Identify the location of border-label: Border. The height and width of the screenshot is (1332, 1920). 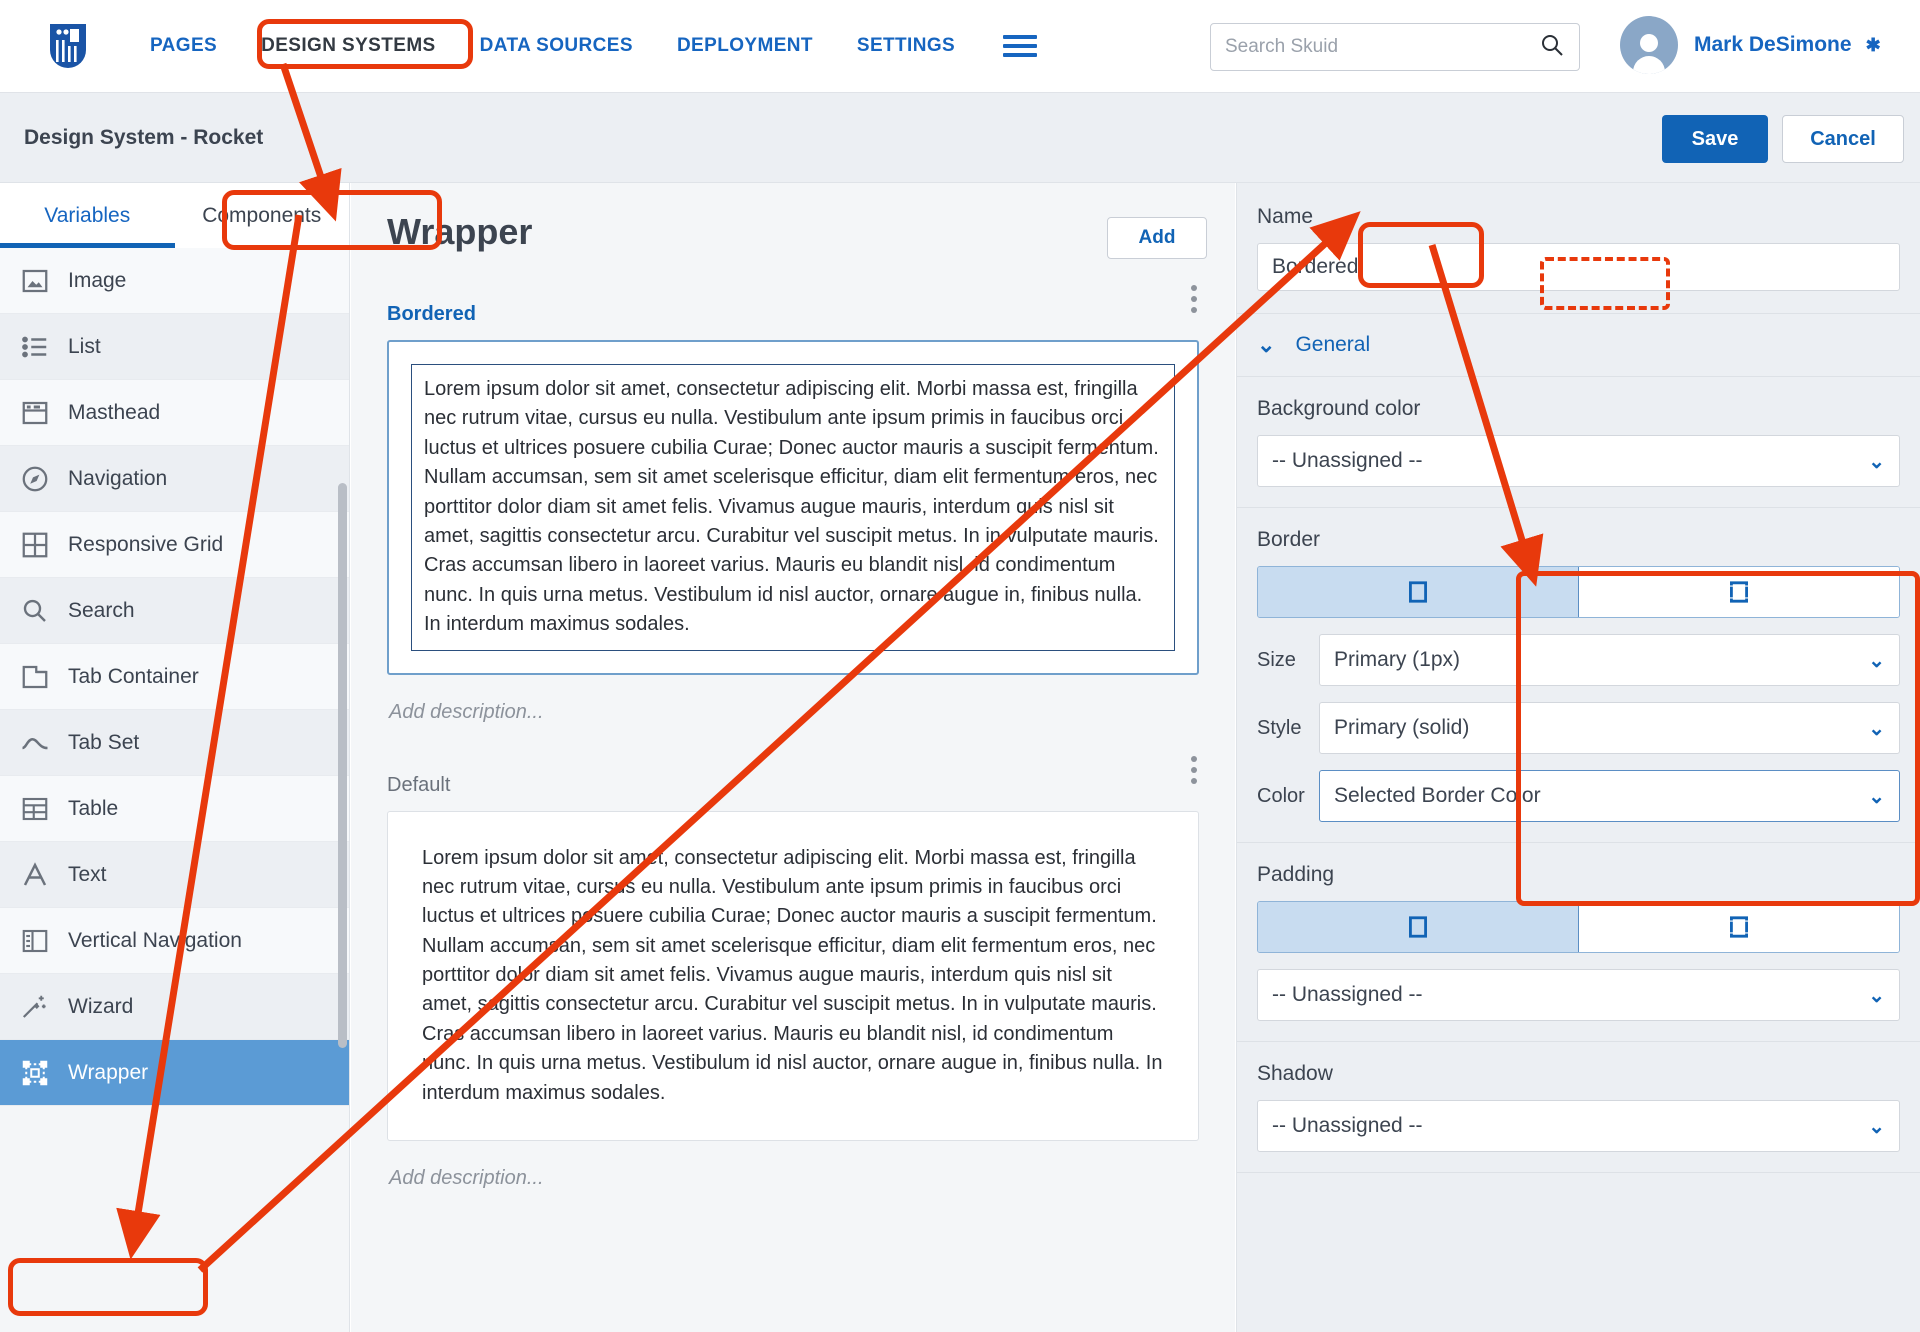
(1289, 539).